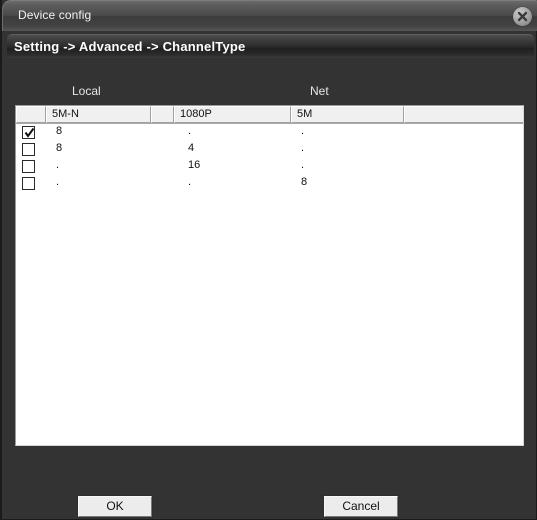 This screenshot has height=520, width=537. What do you see at coordinates (98, 114) in the screenshot?
I see `table-header-5m-n: 5M-N` at bounding box center [98, 114].